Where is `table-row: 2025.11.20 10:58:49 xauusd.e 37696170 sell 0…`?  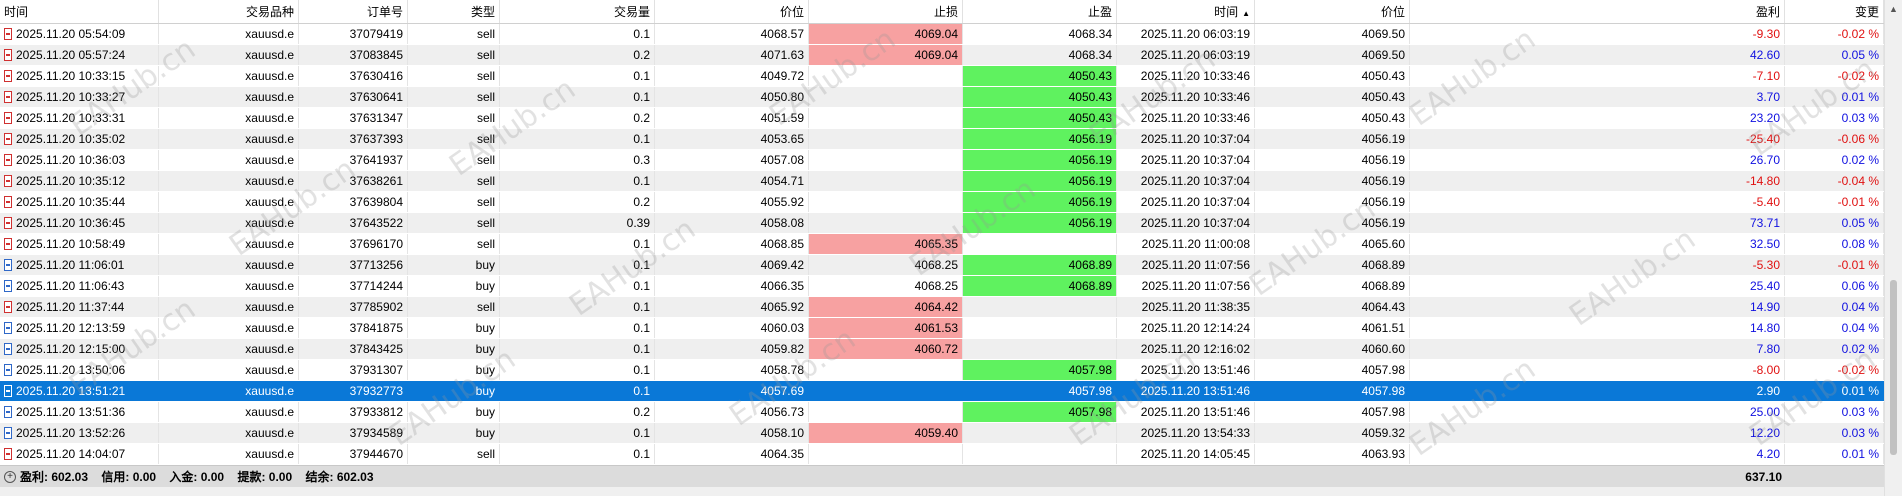 table-row: 2025.11.20 10:58:49 xauusd.e 37696170 sell 0… is located at coordinates (942, 244).